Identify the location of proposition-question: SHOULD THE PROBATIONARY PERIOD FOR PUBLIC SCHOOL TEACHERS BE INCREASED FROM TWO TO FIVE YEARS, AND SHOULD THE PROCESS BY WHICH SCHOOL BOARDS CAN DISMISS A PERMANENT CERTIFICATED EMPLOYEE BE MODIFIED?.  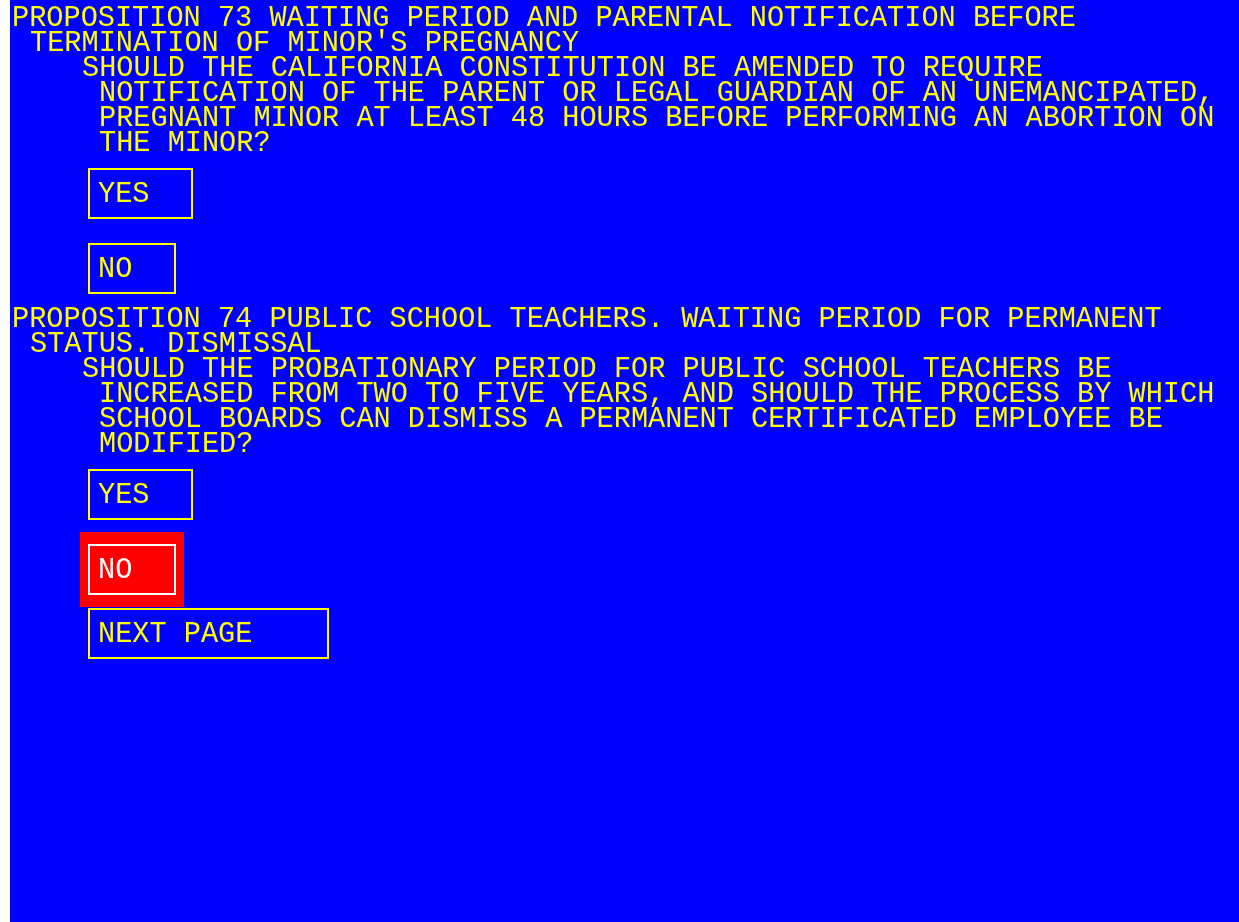
(648, 407).